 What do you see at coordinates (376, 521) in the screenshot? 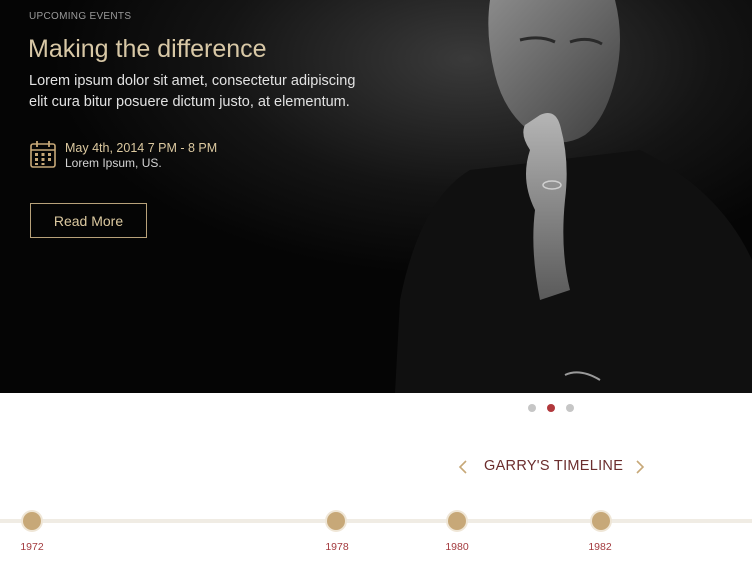
I see `timeline-track` at bounding box center [376, 521].